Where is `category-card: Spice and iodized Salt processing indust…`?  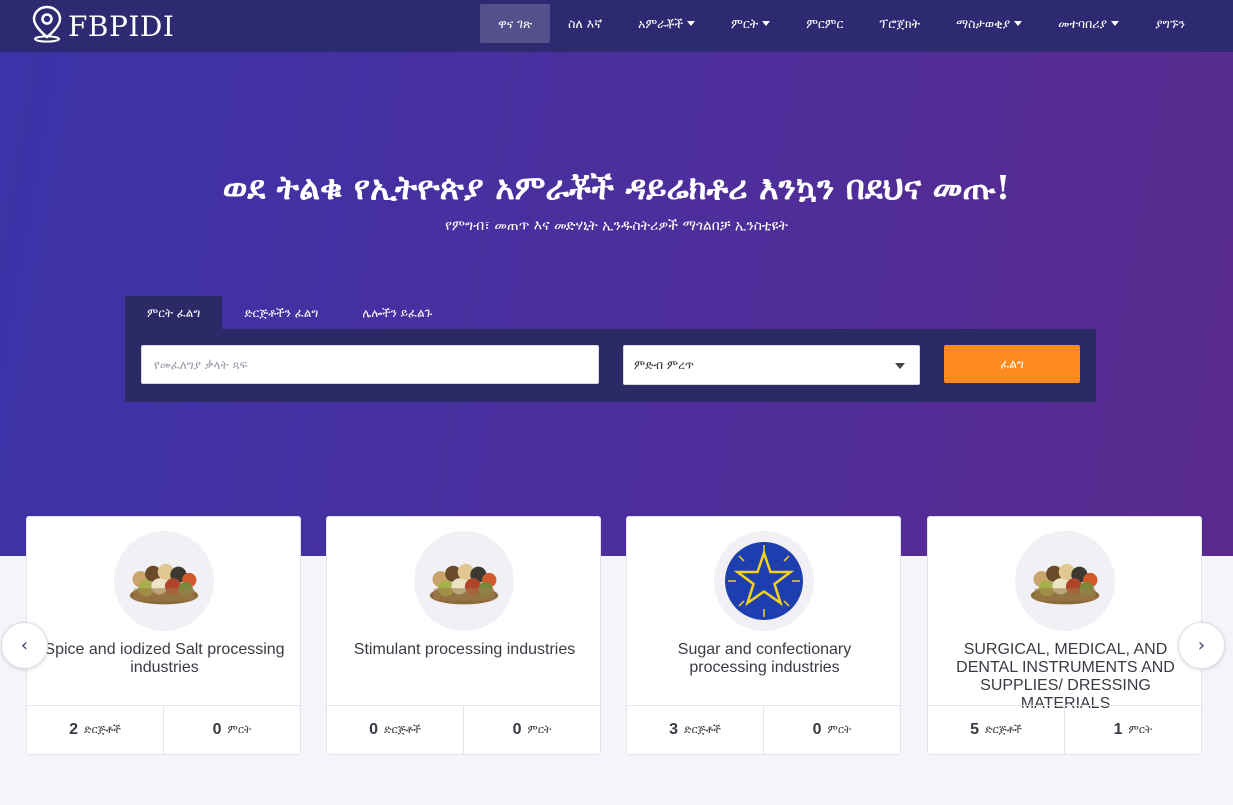 category-card: Spice and iodized Salt processing indust… is located at coordinates (163, 635).